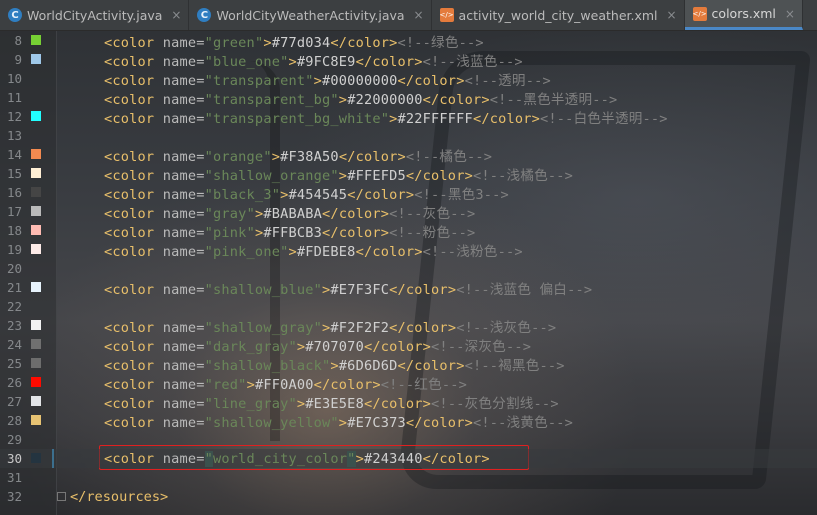  I want to click on code-line: 32 </resources>, so click(408, 496).